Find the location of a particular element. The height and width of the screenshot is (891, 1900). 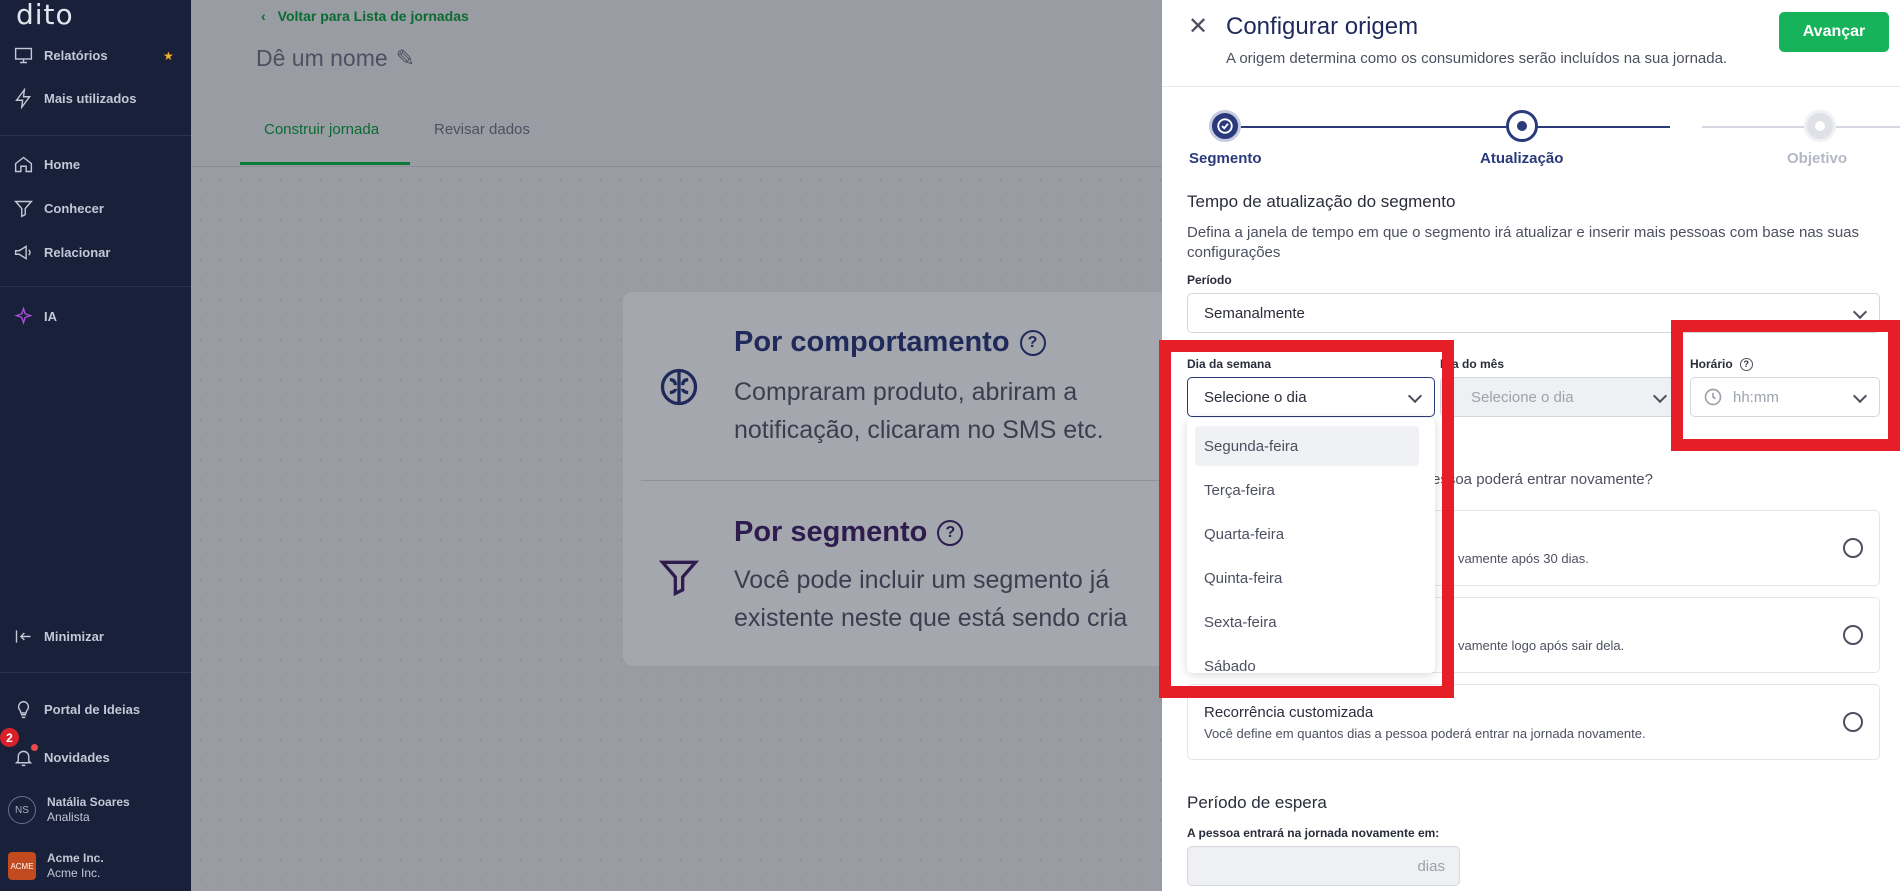

back-link: ‹ Voltar para Lista de jornadas is located at coordinates (365, 16).